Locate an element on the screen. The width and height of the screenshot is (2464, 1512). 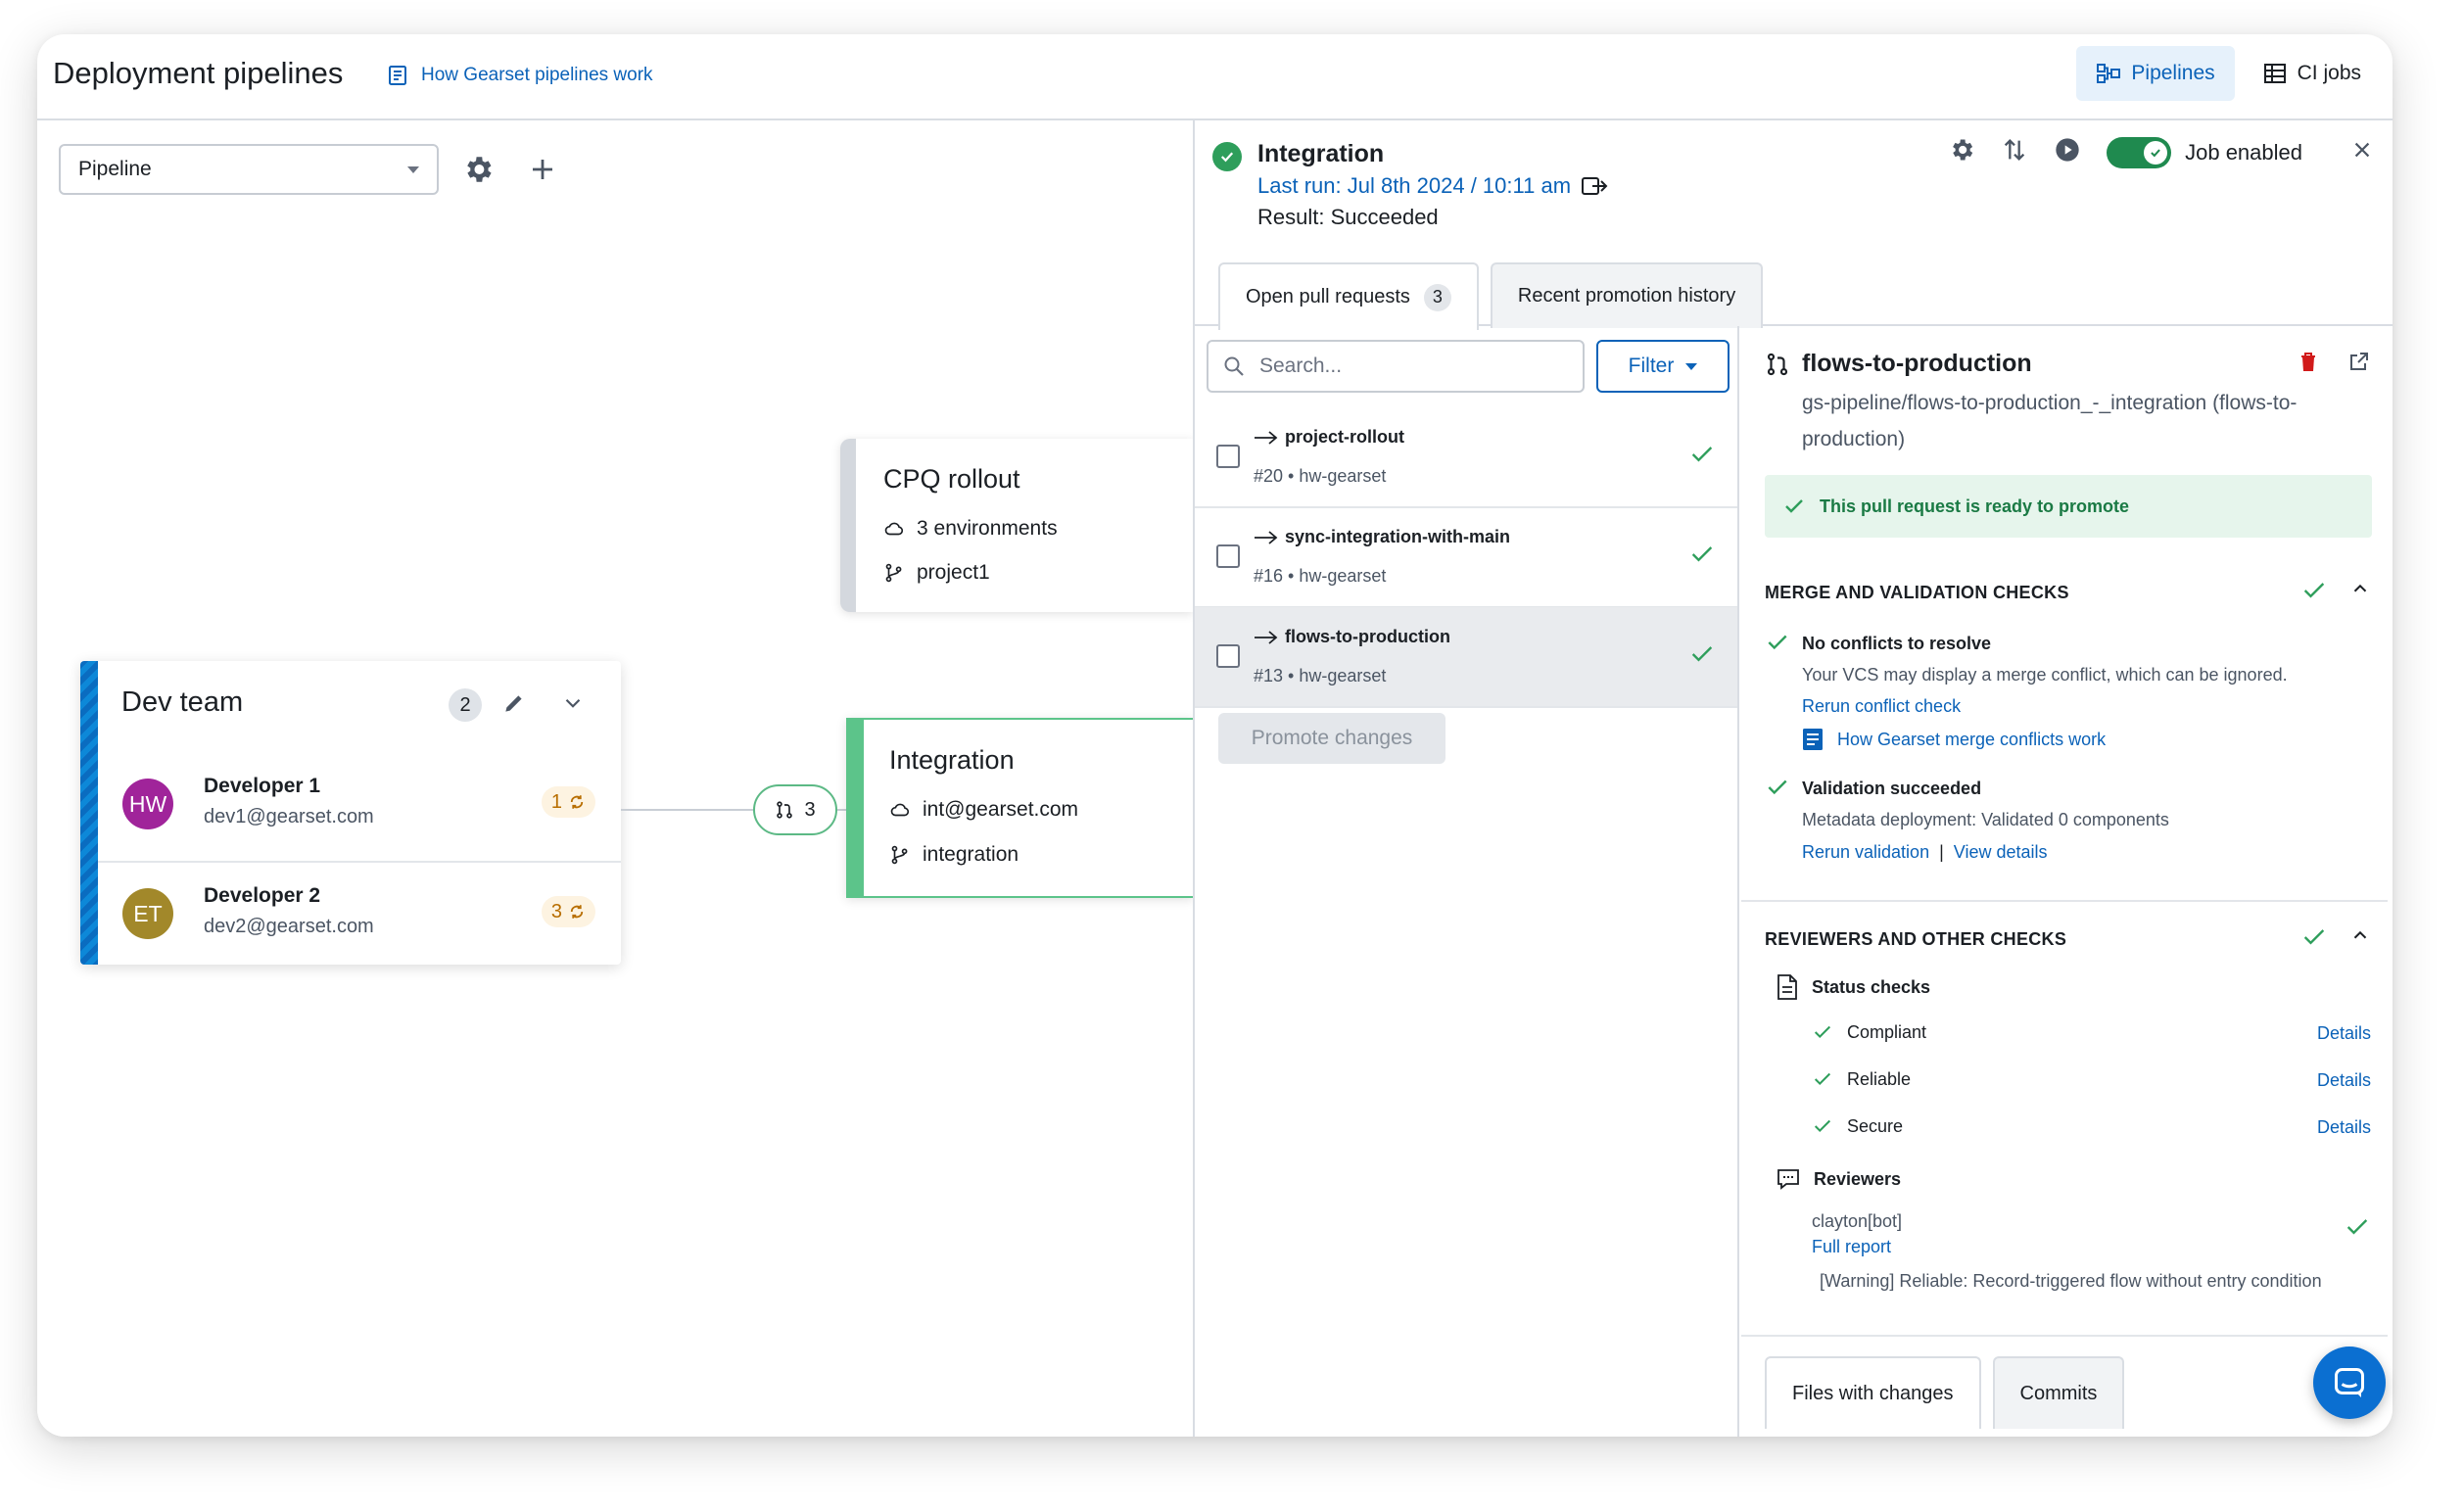
exit-icon is located at coordinates (1595, 186).